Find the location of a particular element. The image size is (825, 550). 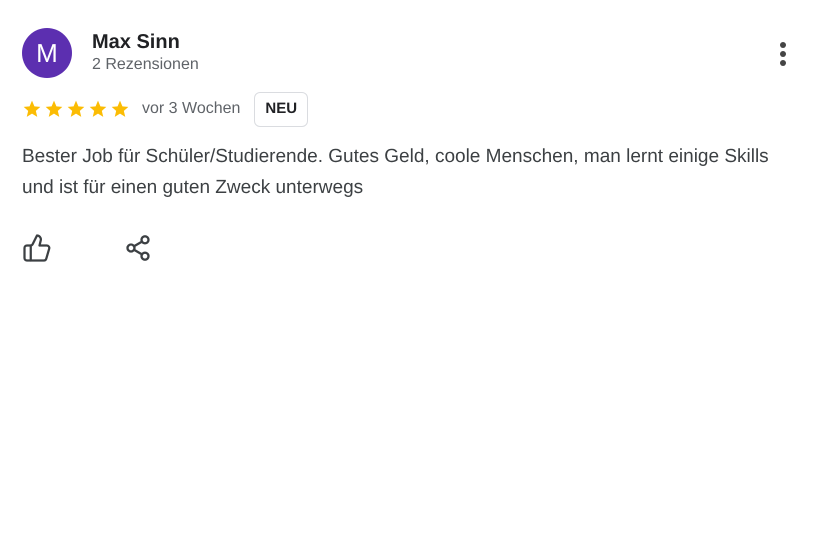

more-options-icon is located at coordinates (783, 54).